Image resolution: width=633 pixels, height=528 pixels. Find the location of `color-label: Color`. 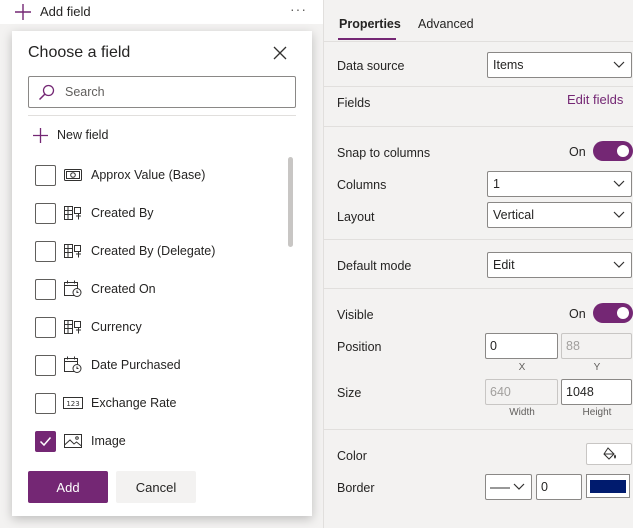

color-label: Color is located at coordinates (352, 456).